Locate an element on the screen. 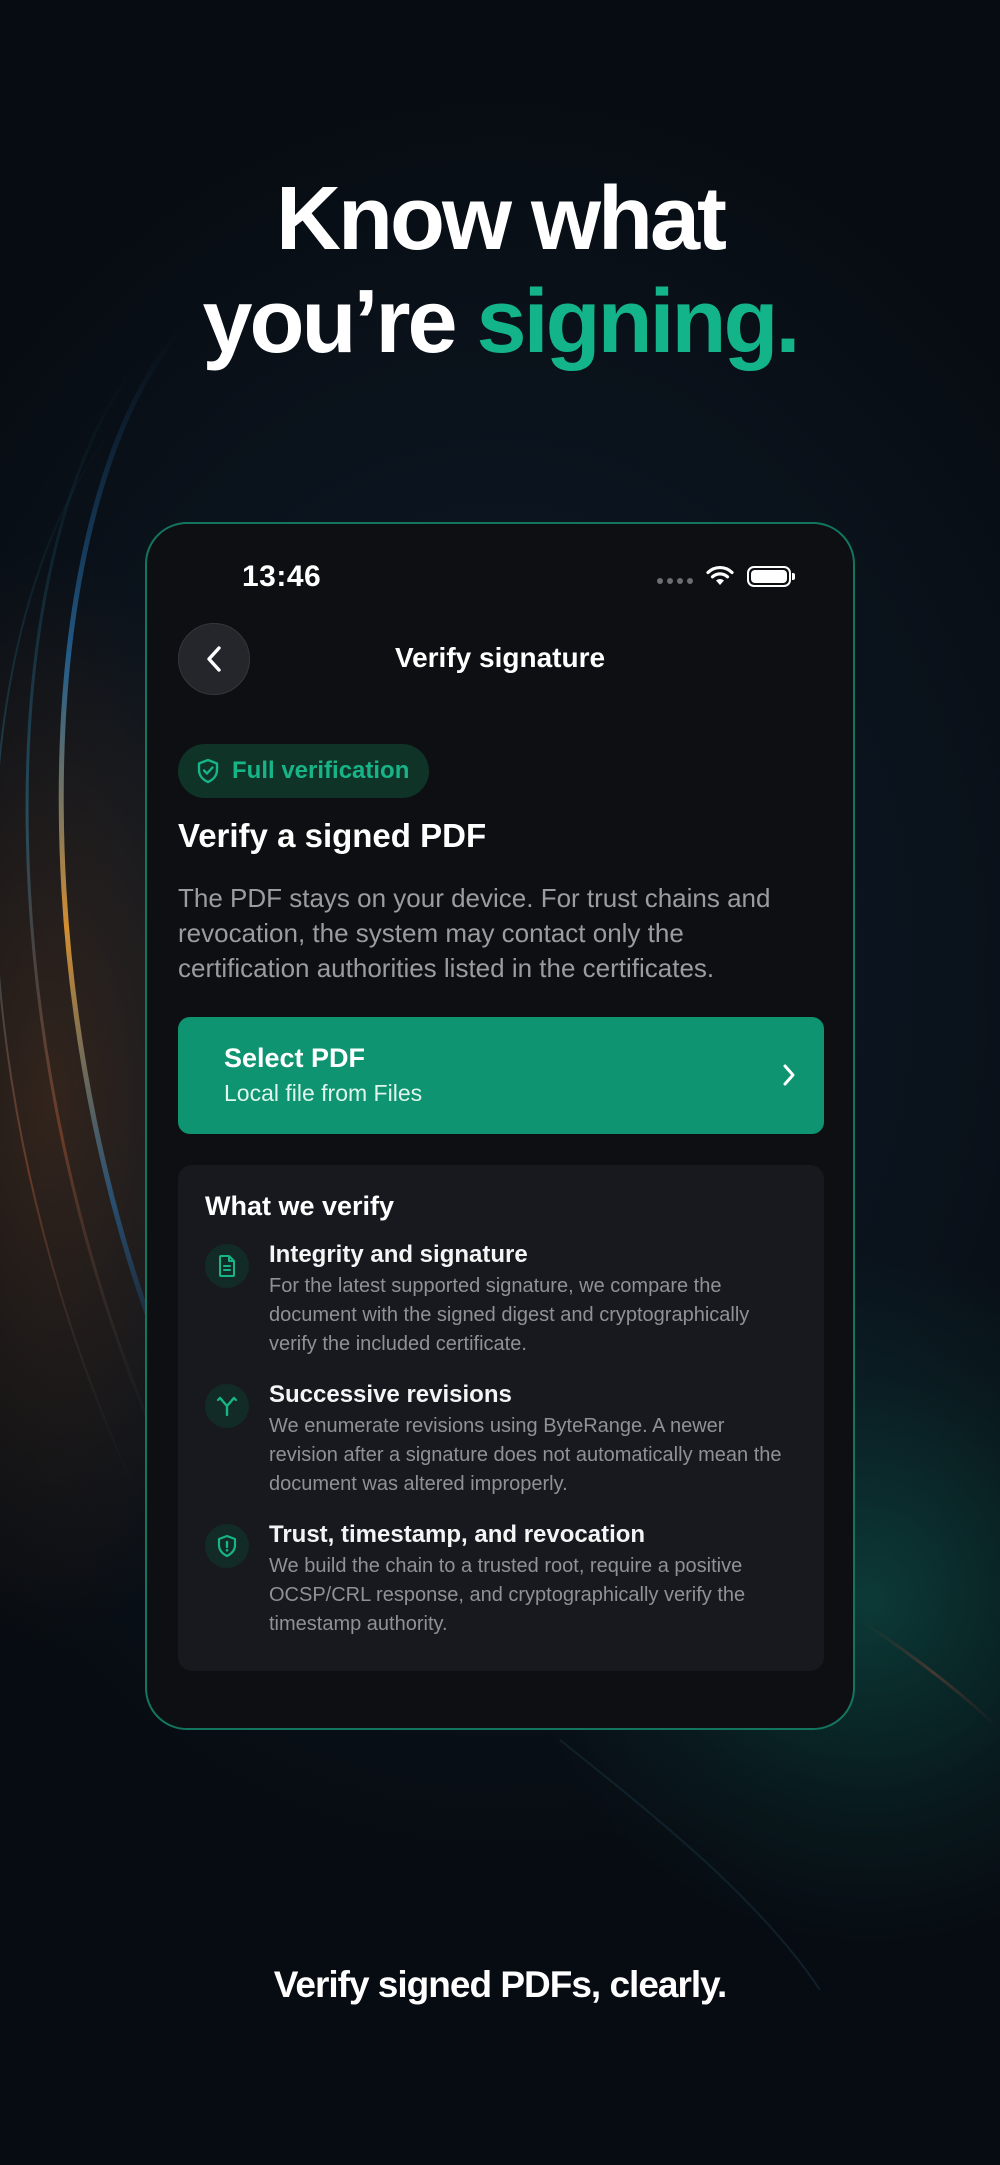  card-title: What we verify is located at coordinates (300, 1206).